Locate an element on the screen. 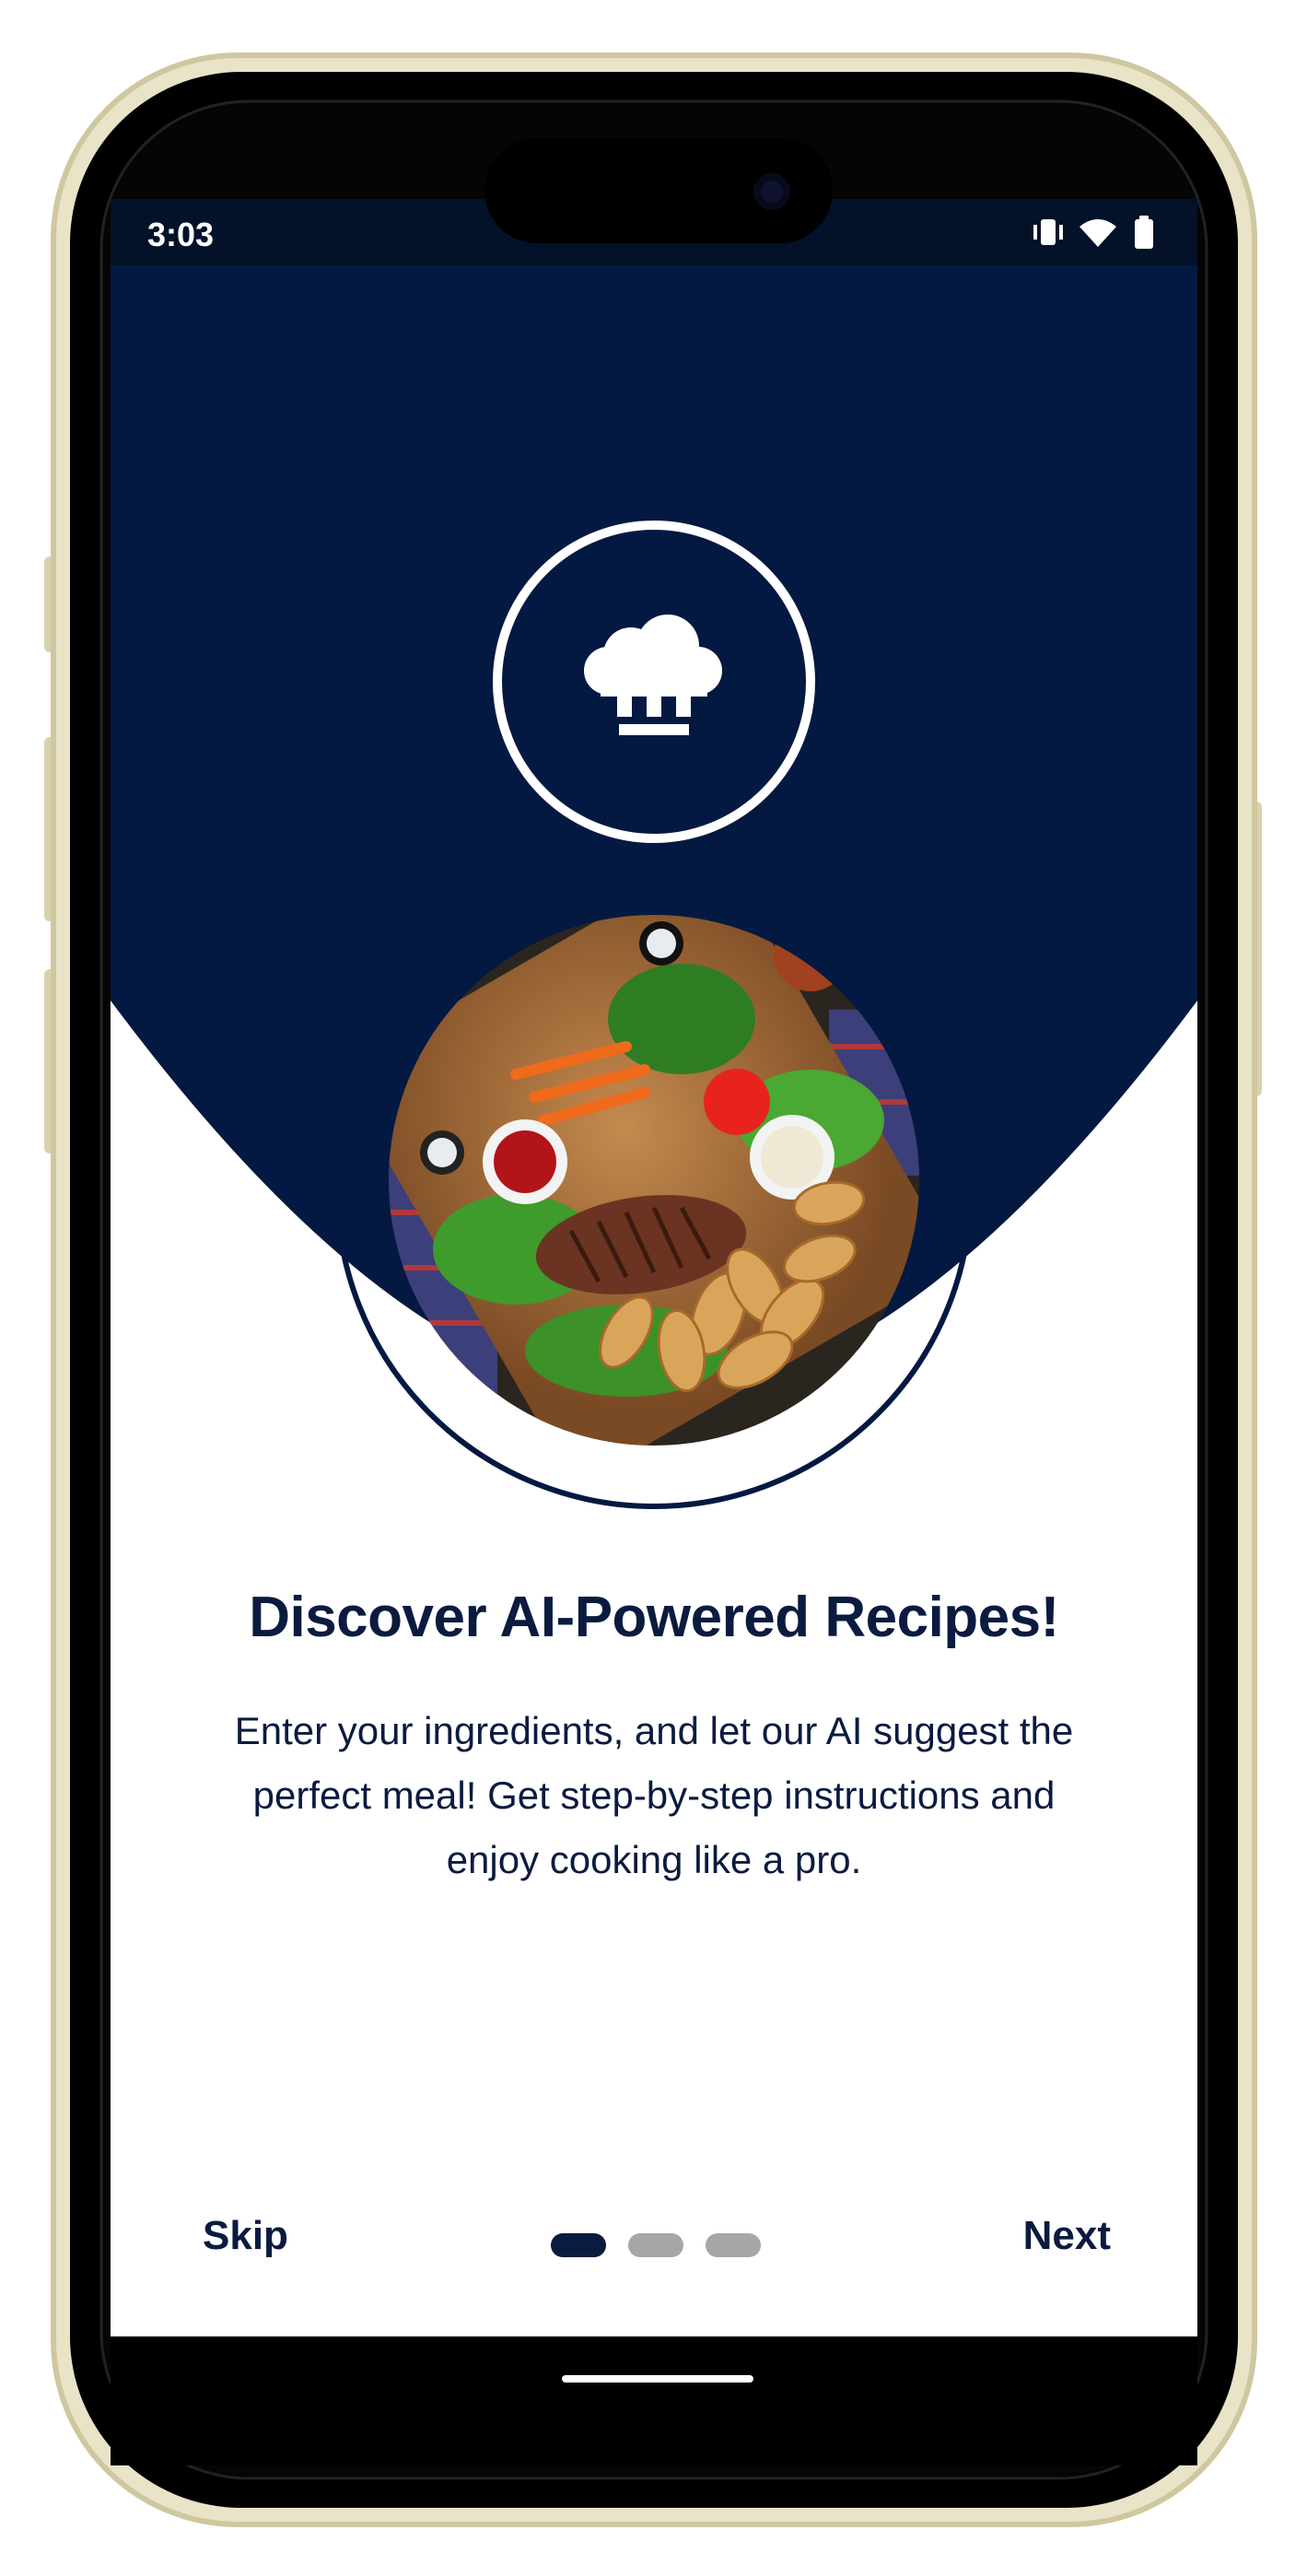 The width and height of the screenshot is (1307, 2576). next-button: Next is located at coordinates (1067, 2236).